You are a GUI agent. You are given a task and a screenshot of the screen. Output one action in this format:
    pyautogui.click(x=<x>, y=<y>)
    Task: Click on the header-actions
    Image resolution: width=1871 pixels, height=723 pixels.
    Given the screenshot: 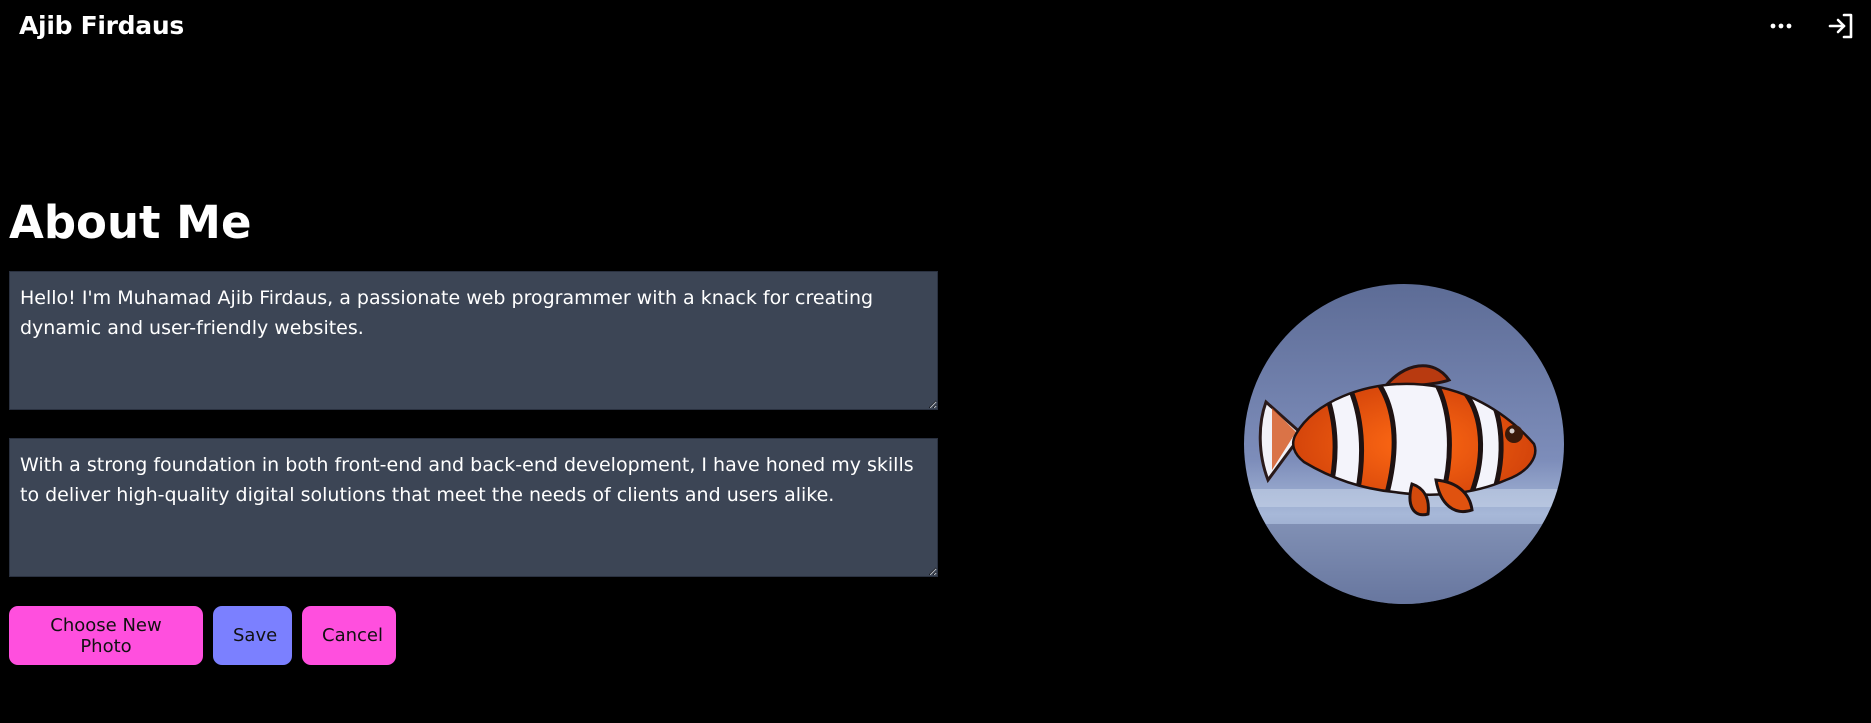 What is the action you would take?
    pyautogui.click(x=1811, y=26)
    